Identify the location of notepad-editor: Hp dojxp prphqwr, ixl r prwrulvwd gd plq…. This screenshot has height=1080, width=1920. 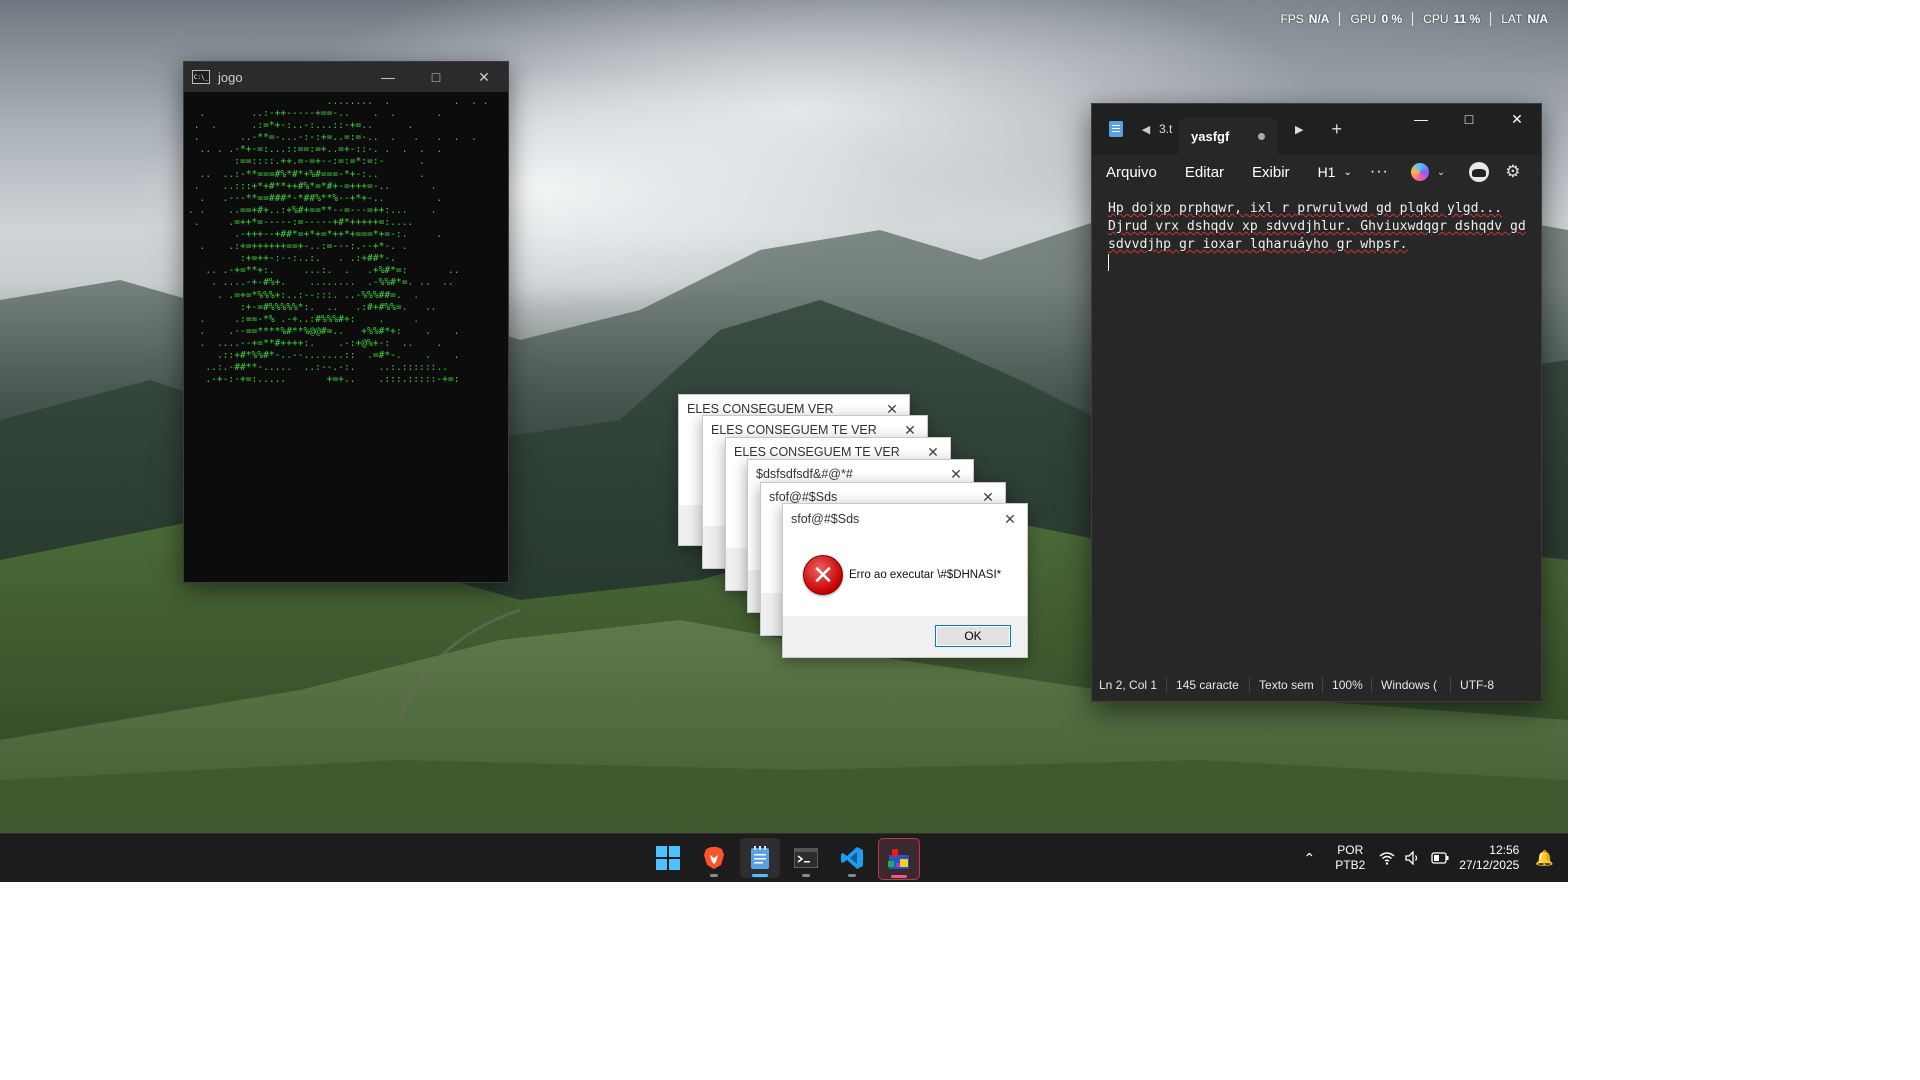
(1316, 420).